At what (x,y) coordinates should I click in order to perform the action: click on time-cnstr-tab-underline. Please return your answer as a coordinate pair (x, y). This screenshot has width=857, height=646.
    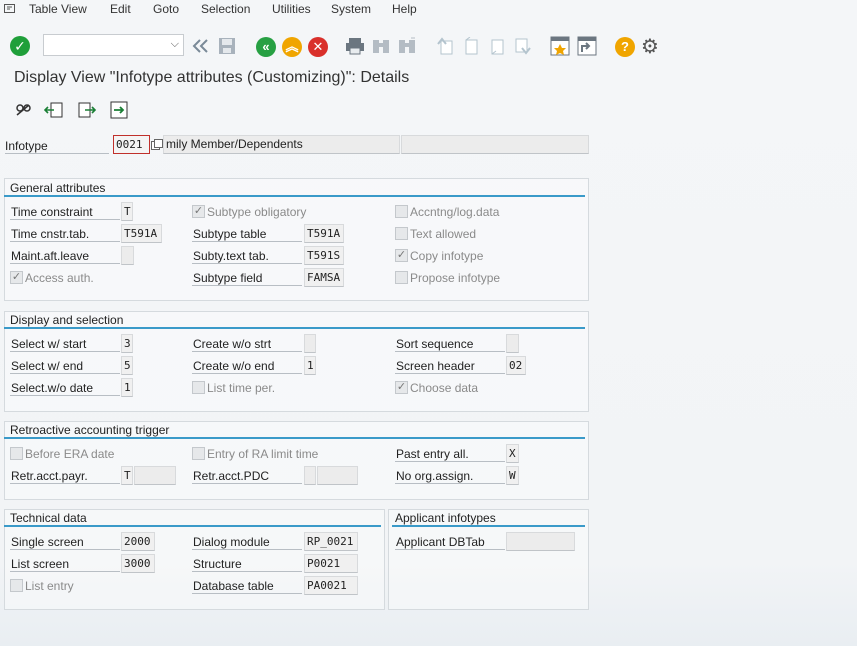
    Looking at the image, I should click on (65, 241).